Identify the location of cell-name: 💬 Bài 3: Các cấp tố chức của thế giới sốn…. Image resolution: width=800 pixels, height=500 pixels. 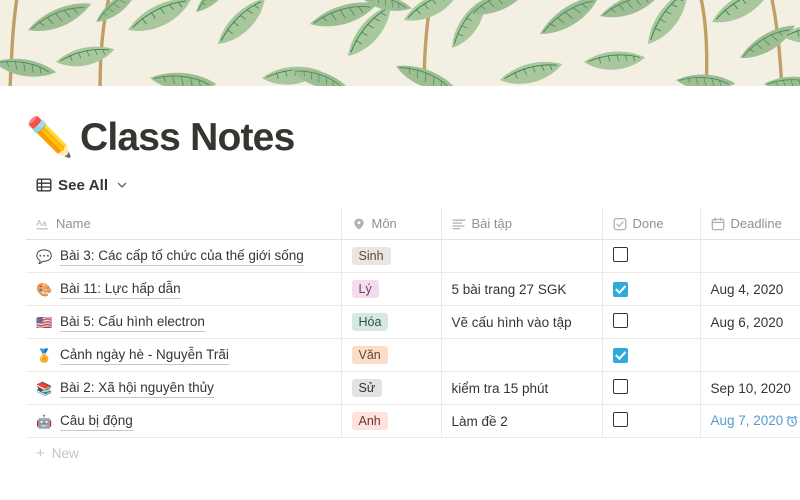
(184, 256).